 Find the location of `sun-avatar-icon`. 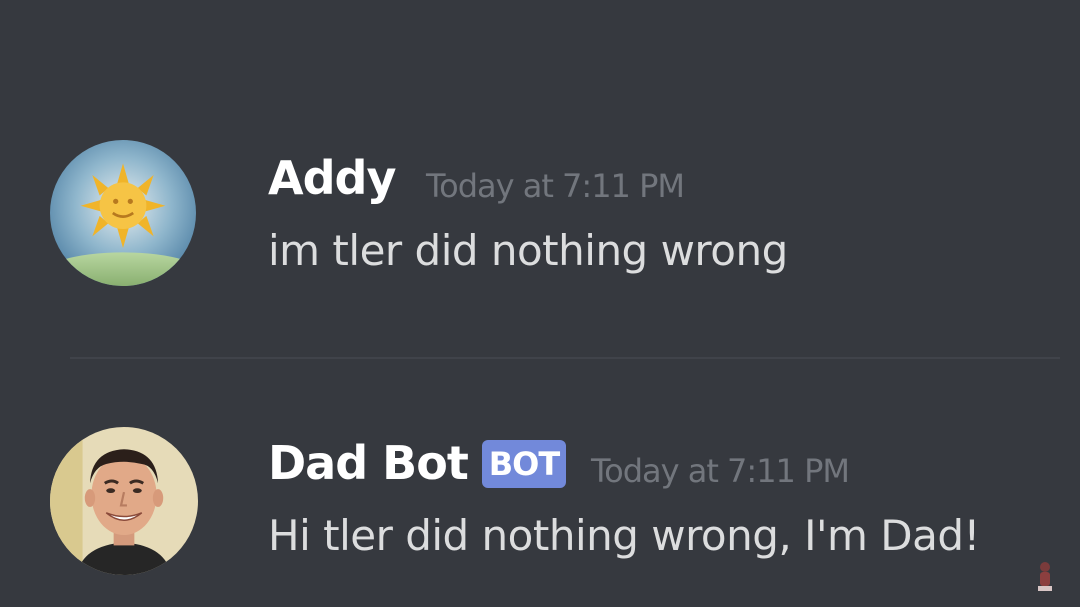

sun-avatar-icon is located at coordinates (123, 213).